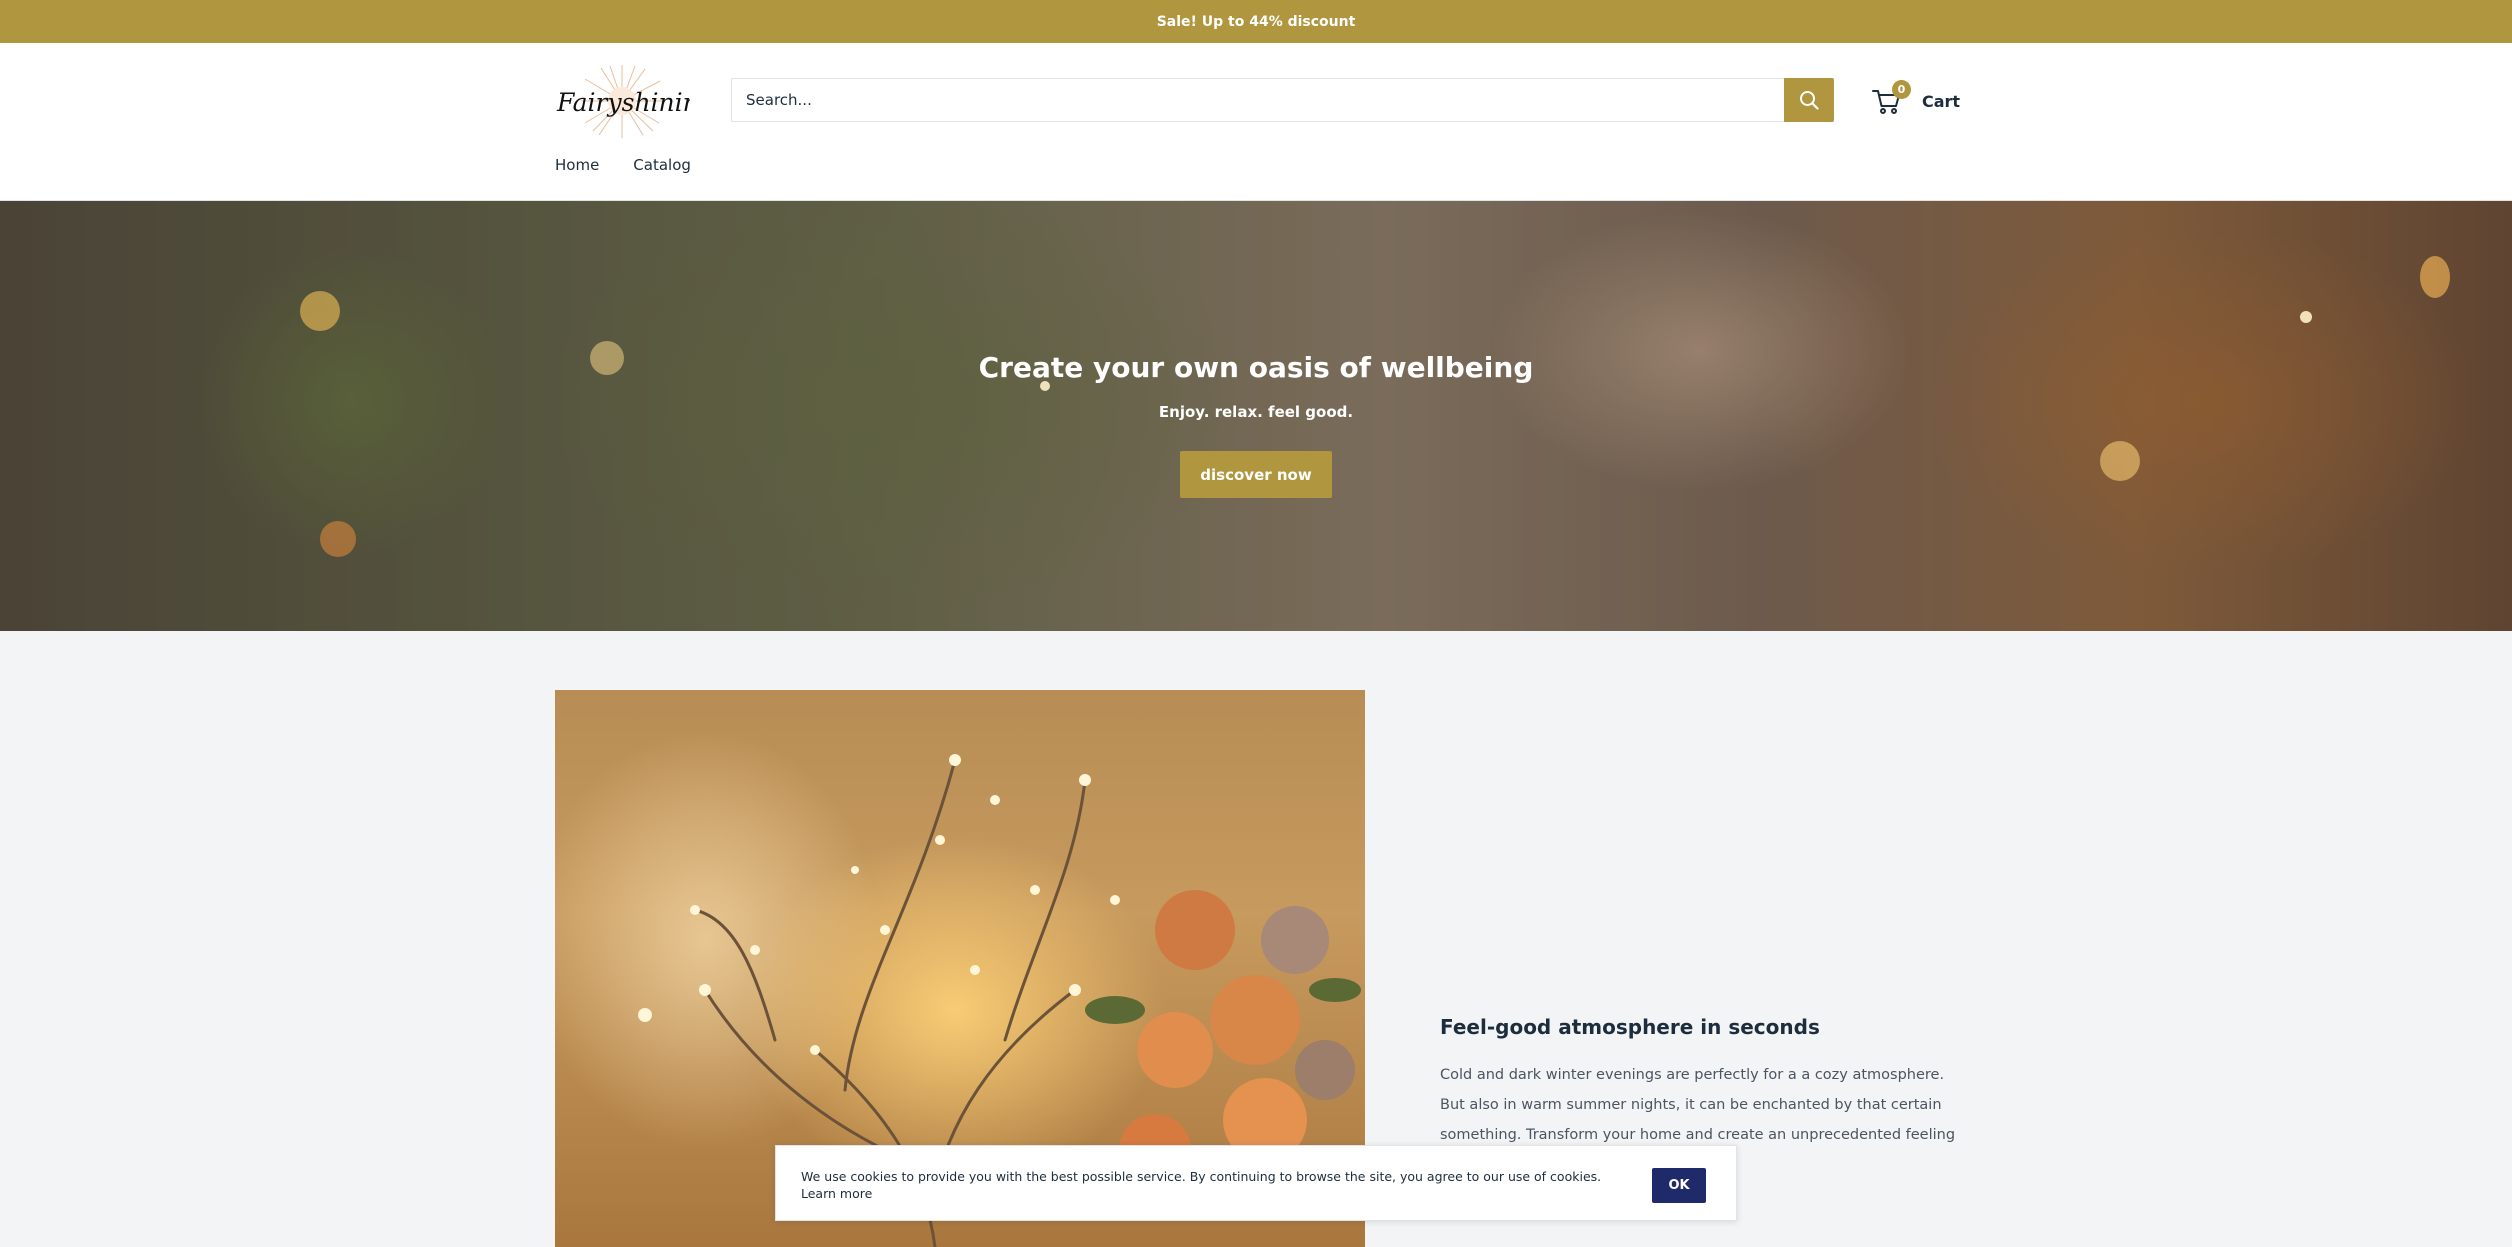  I want to click on logo: Fairyshining, so click(635, 101).